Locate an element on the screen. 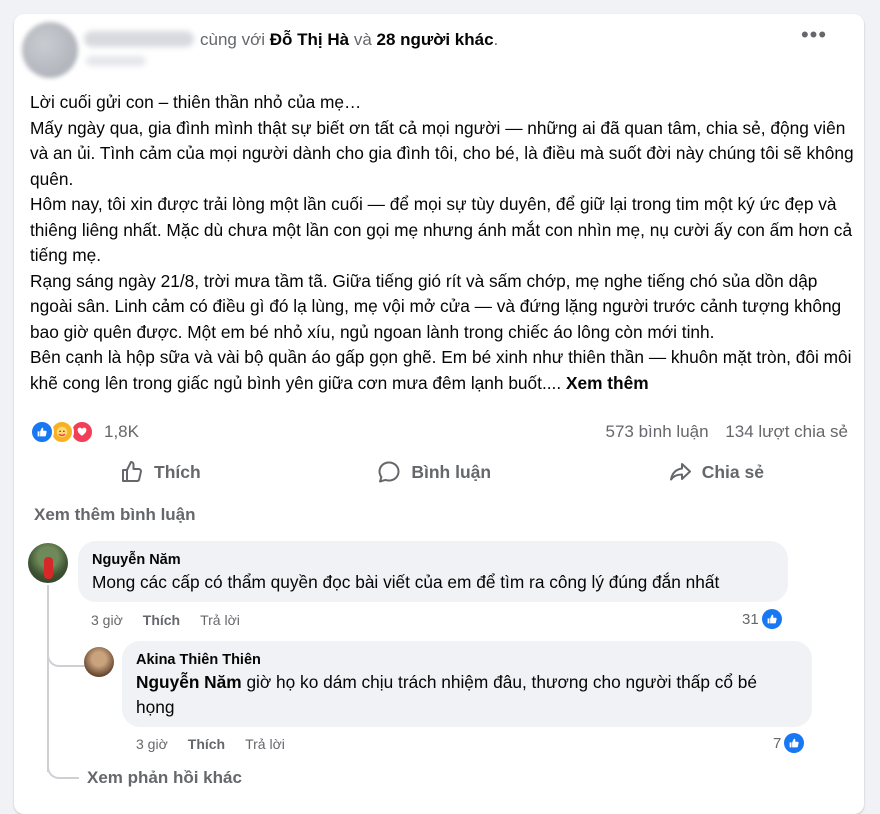 This screenshot has height=814, width=880. reply-like-number: 7 is located at coordinates (777, 743).